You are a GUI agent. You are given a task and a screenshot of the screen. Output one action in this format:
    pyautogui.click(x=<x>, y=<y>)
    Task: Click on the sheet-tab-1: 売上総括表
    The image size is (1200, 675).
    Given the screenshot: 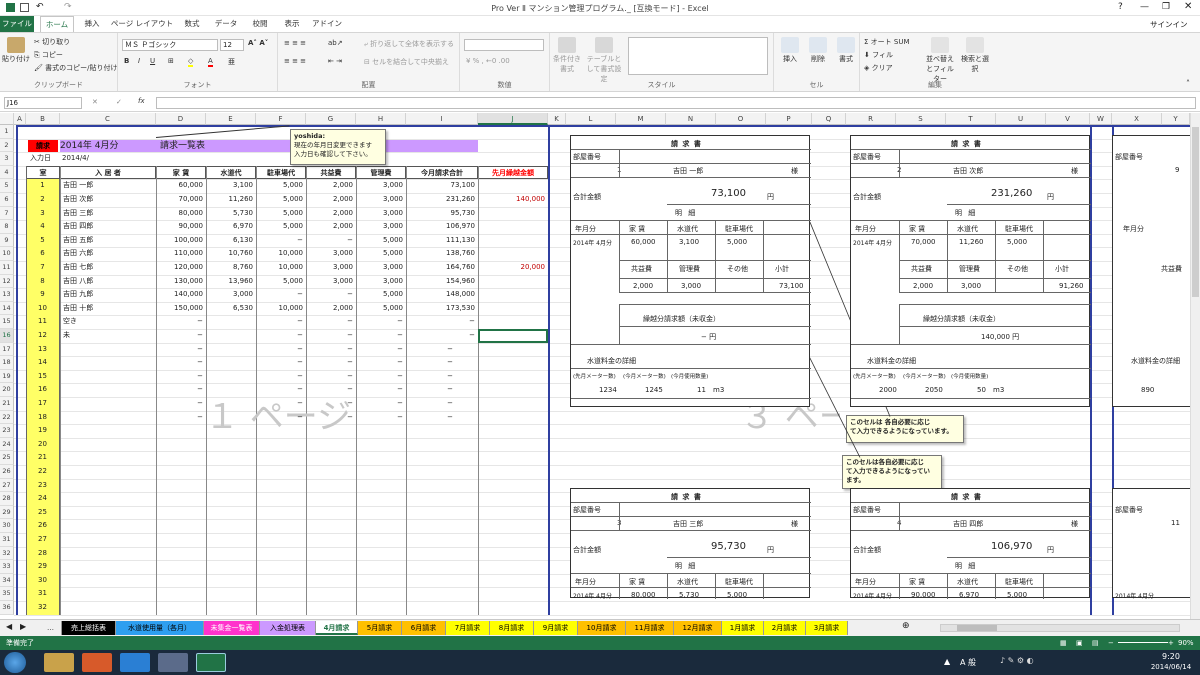 What is the action you would take?
    pyautogui.click(x=89, y=628)
    